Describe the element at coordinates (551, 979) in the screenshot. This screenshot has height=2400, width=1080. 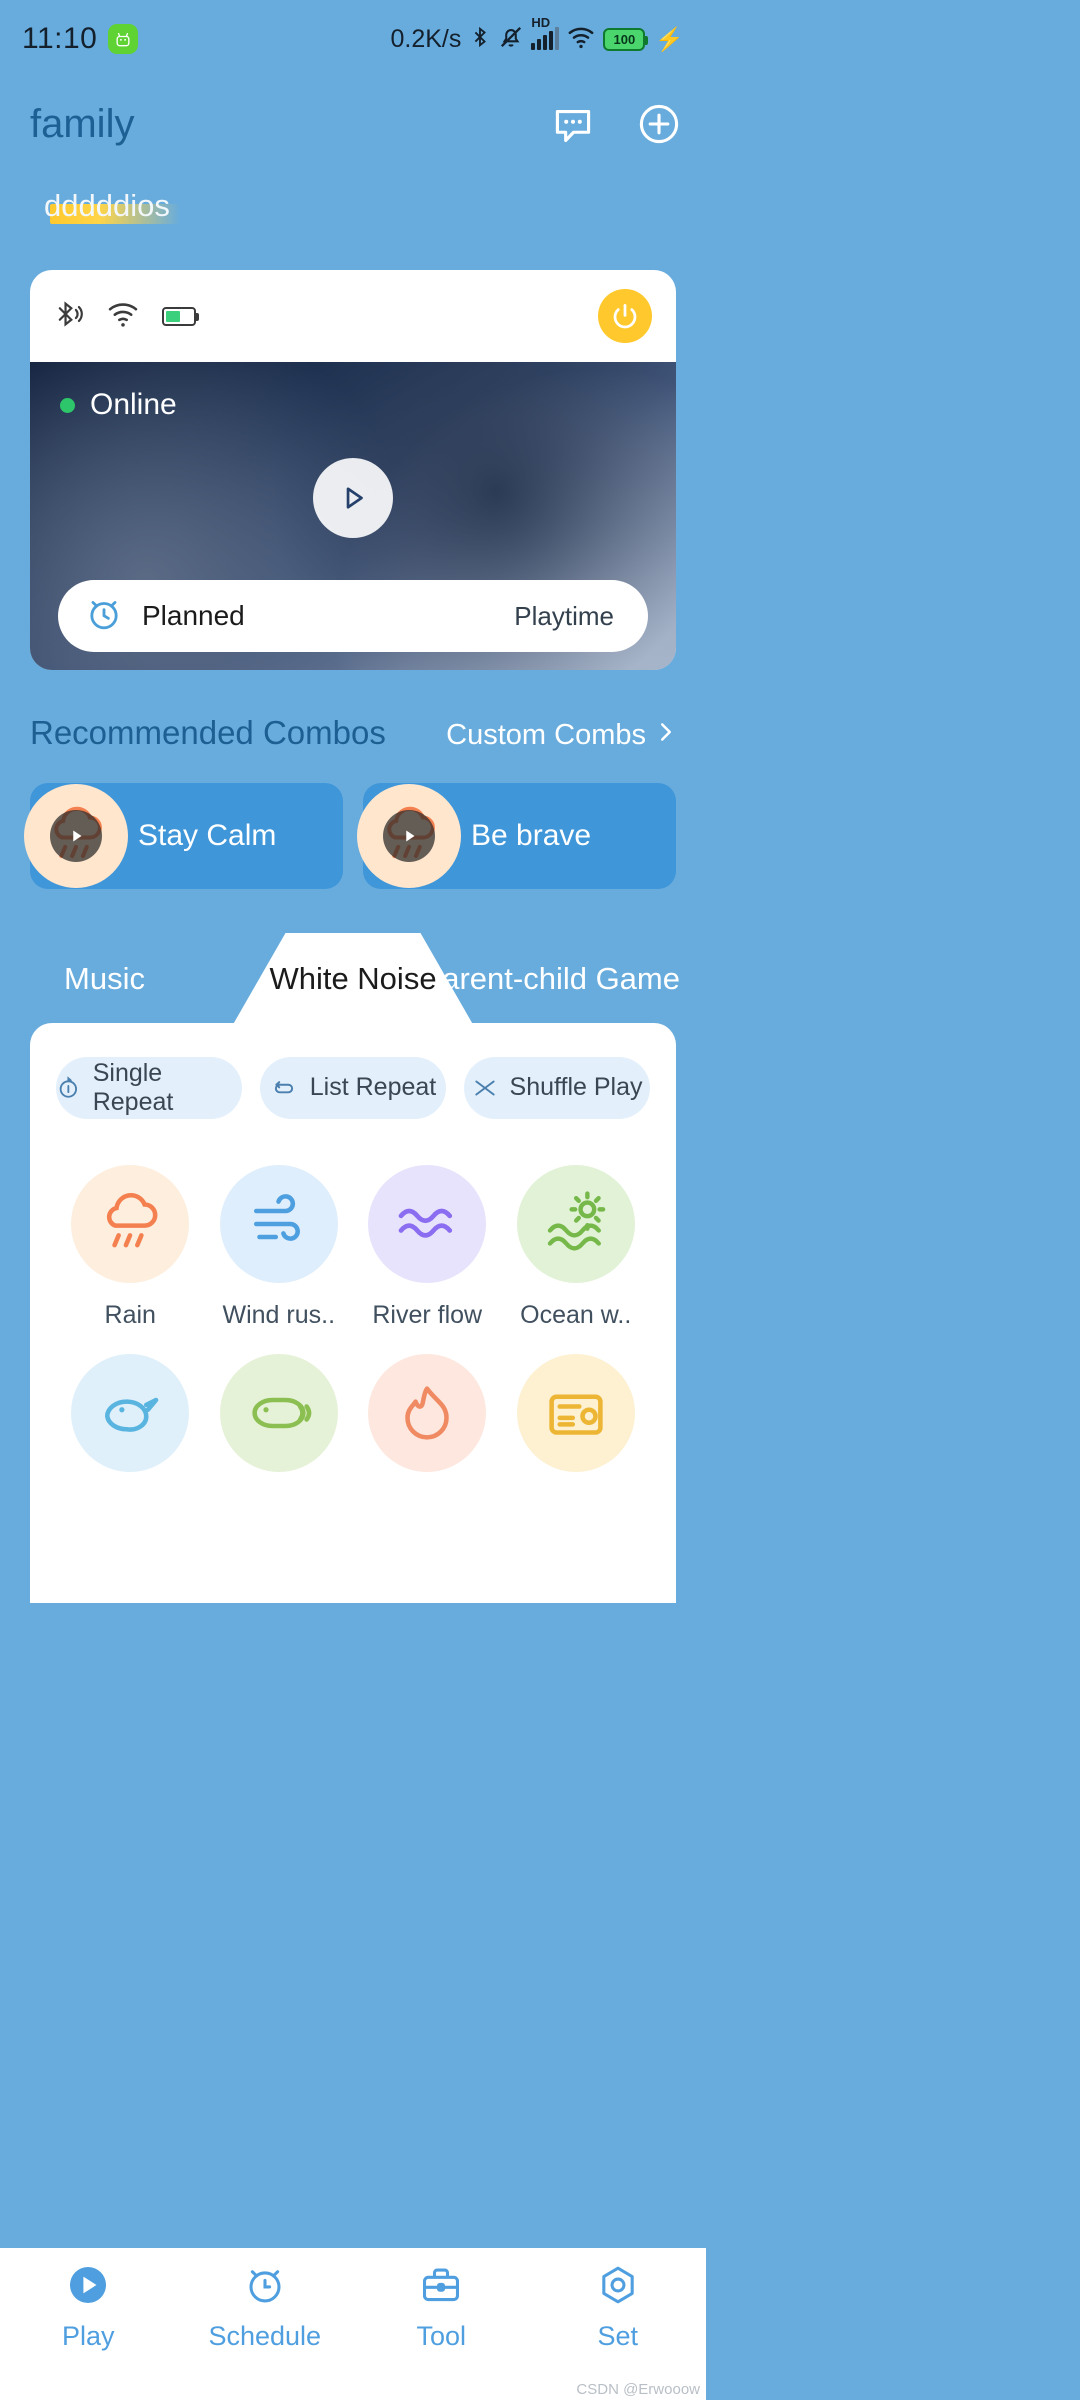
I see `tab-parent-child-game: Parent-child Game` at that location.